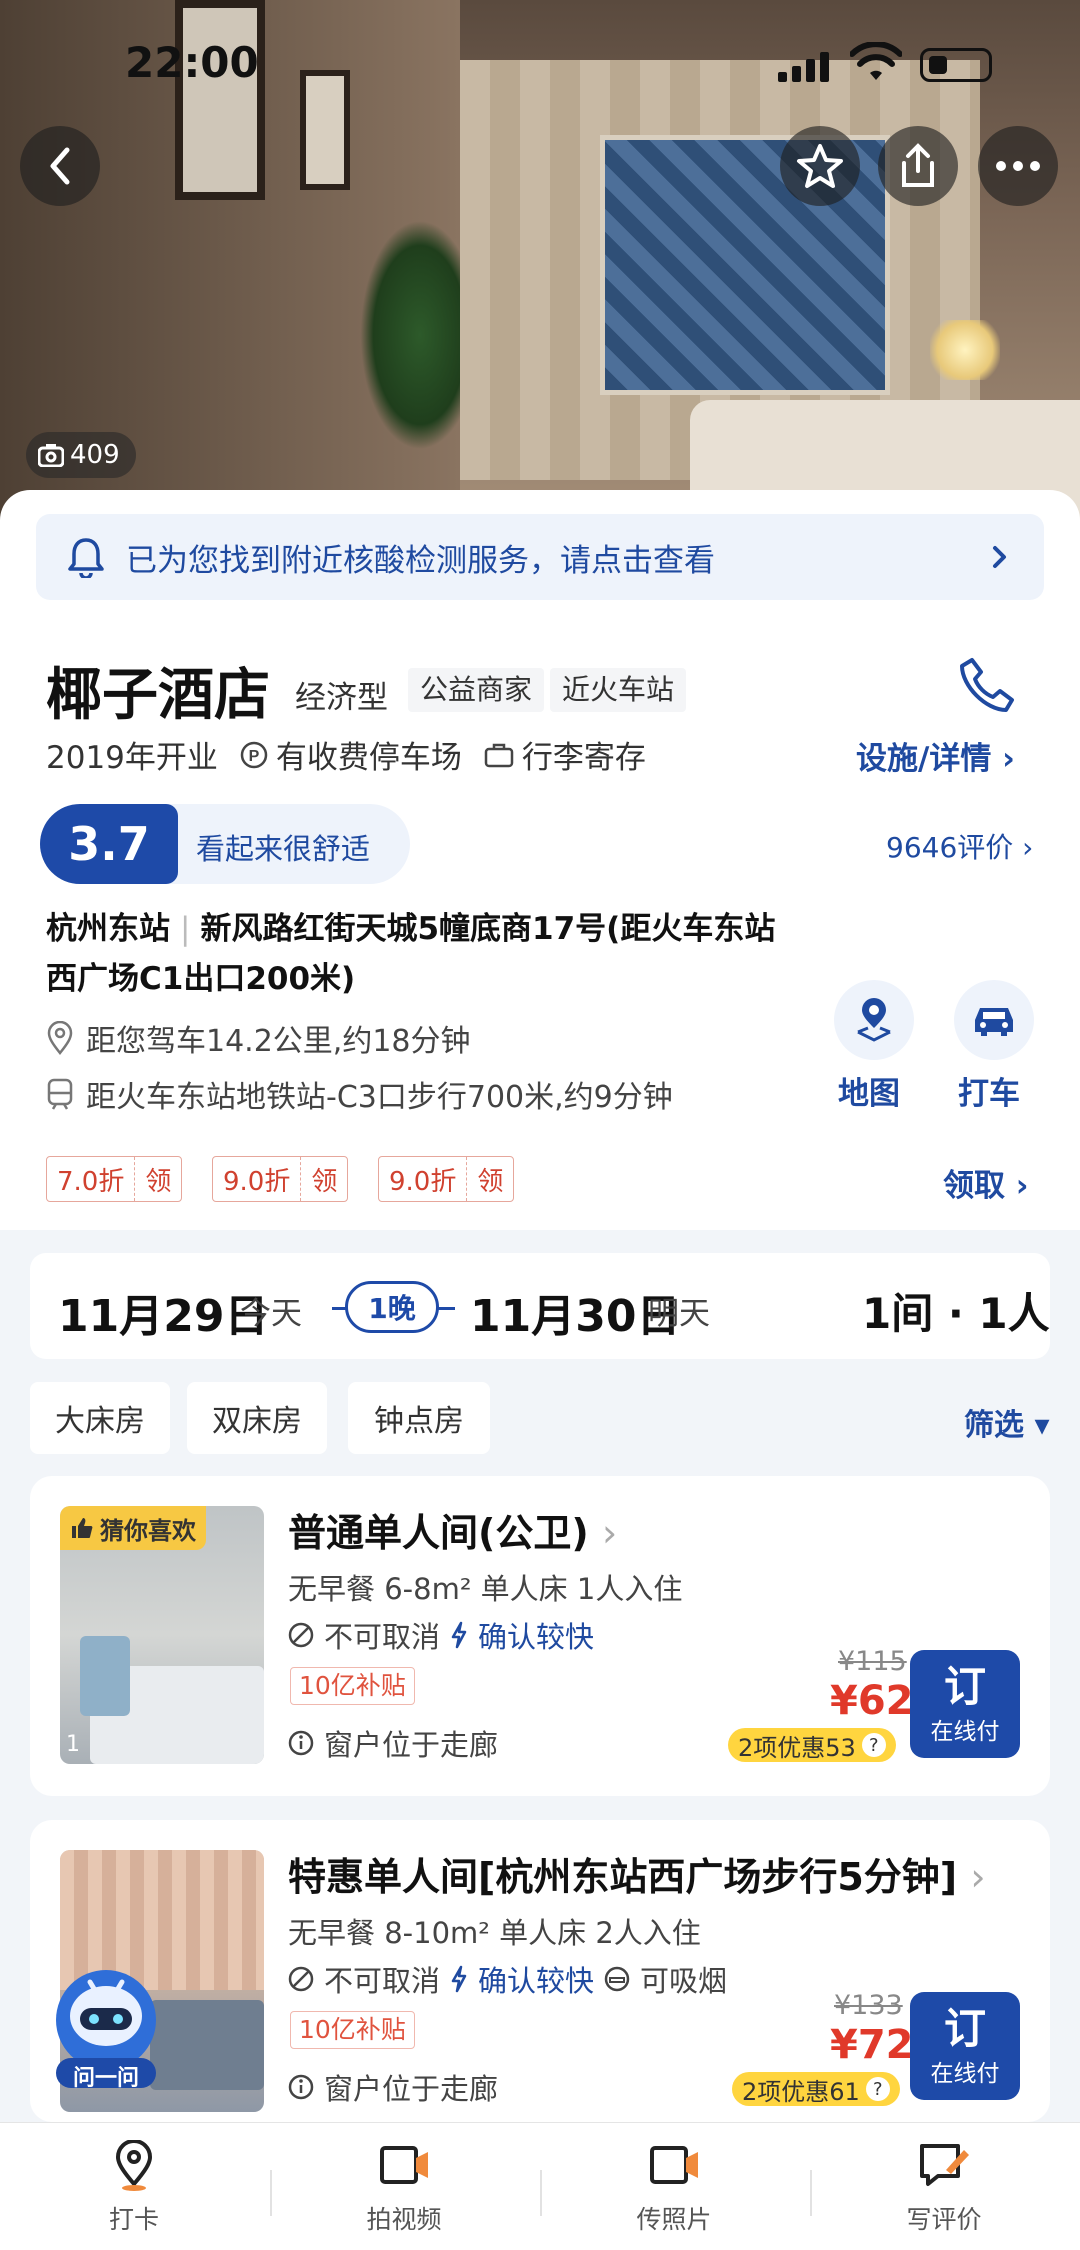 The height and width of the screenshot is (2250, 1080). I want to click on more-dots-icon, so click(1018, 166).